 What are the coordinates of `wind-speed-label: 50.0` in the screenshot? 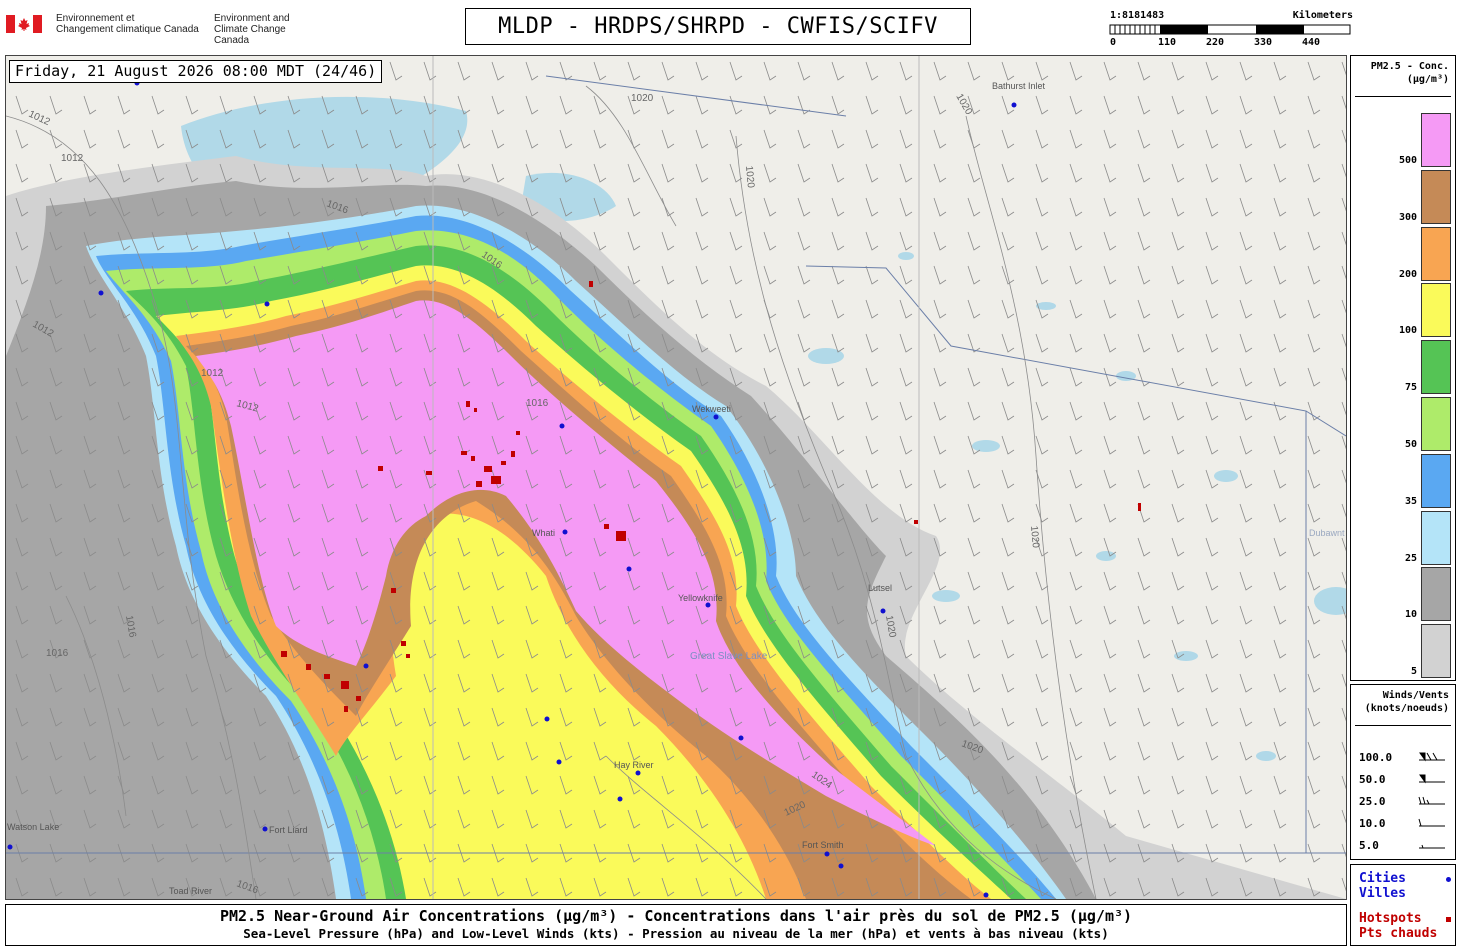 It's located at (1372, 779).